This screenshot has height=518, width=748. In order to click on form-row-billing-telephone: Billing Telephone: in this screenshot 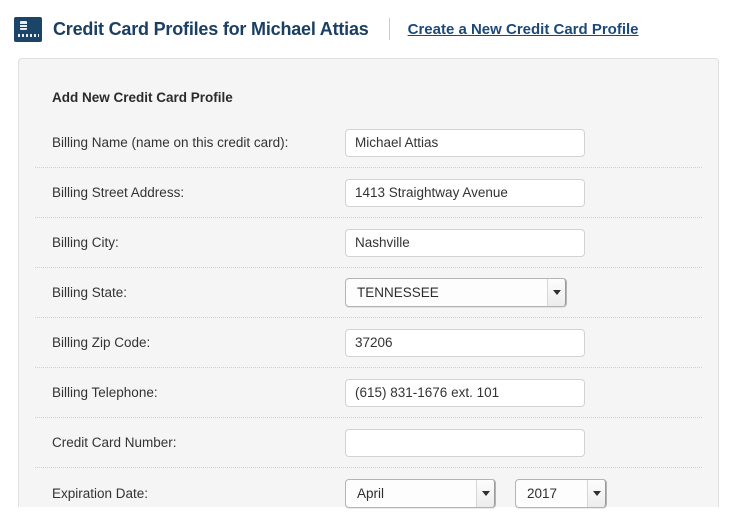, I will do `click(368, 393)`.